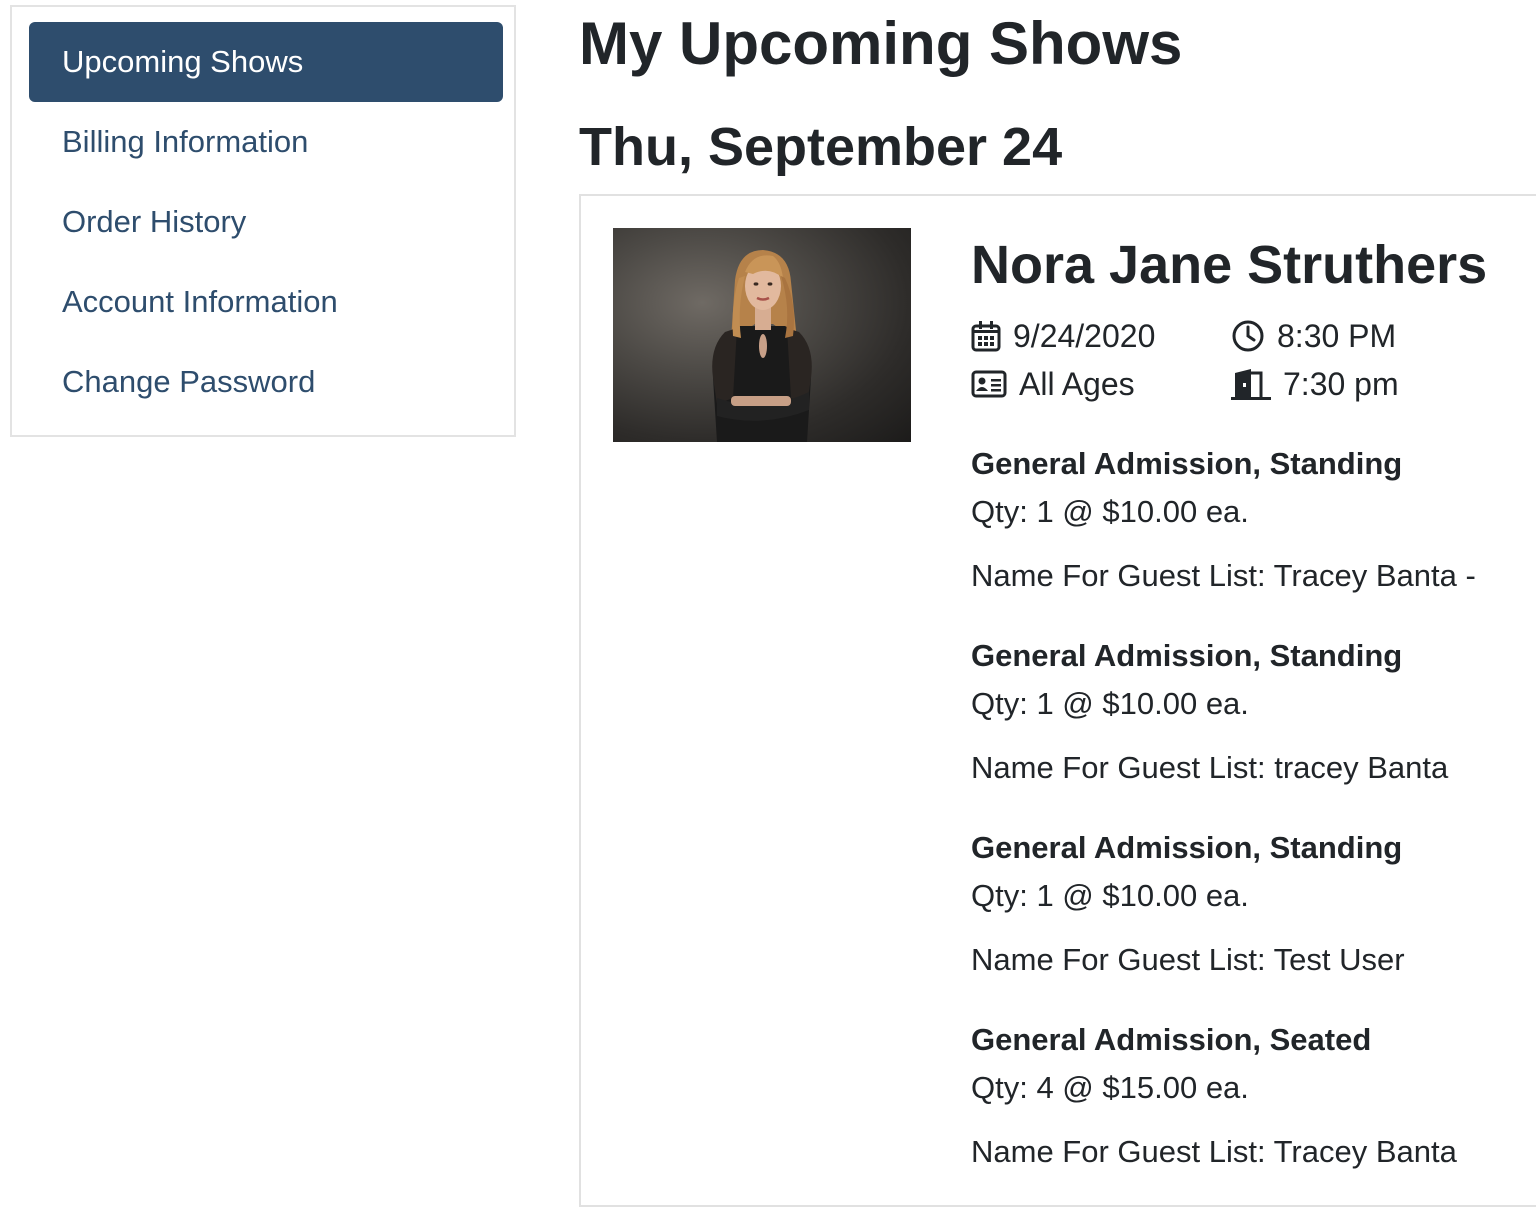  Describe the element at coordinates (1188, 959) in the screenshot. I see `guest-list-name: Name For Guest List: Test User` at that location.